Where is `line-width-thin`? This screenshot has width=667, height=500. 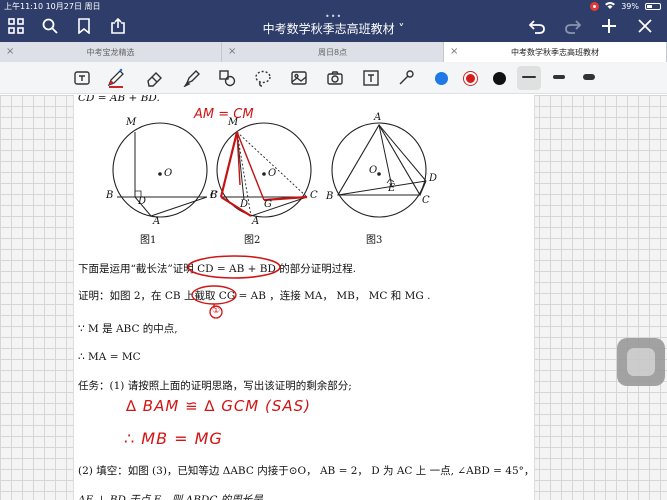
line-width-thin is located at coordinates (529, 77).